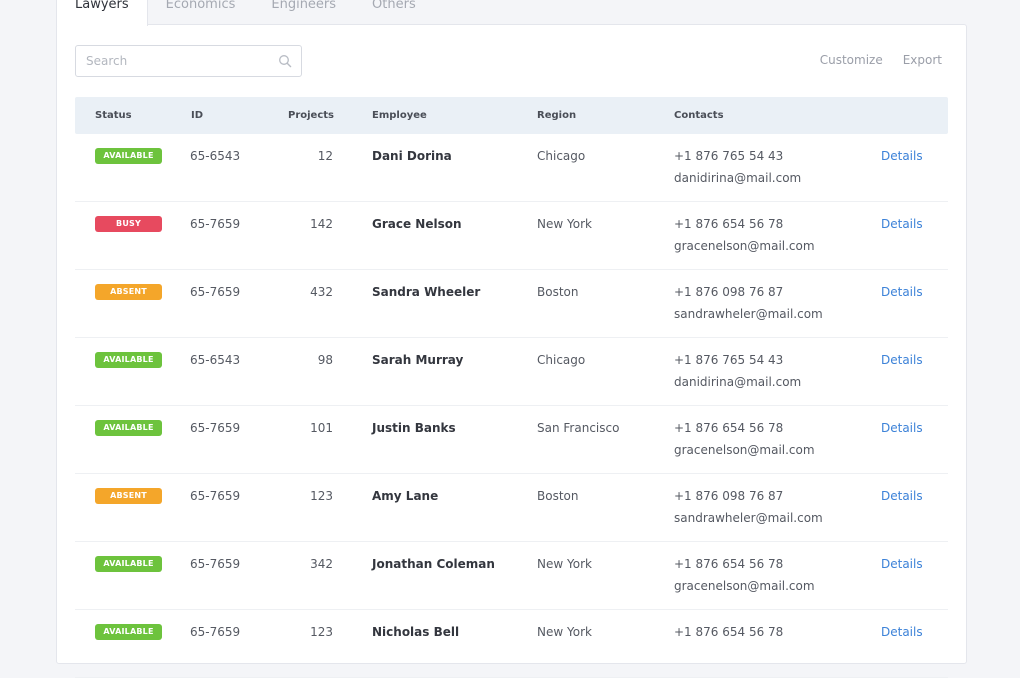 The width and height of the screenshot is (1020, 678). What do you see at coordinates (102, 13) in the screenshot?
I see `tab-lawyers: Lawyers` at bounding box center [102, 13].